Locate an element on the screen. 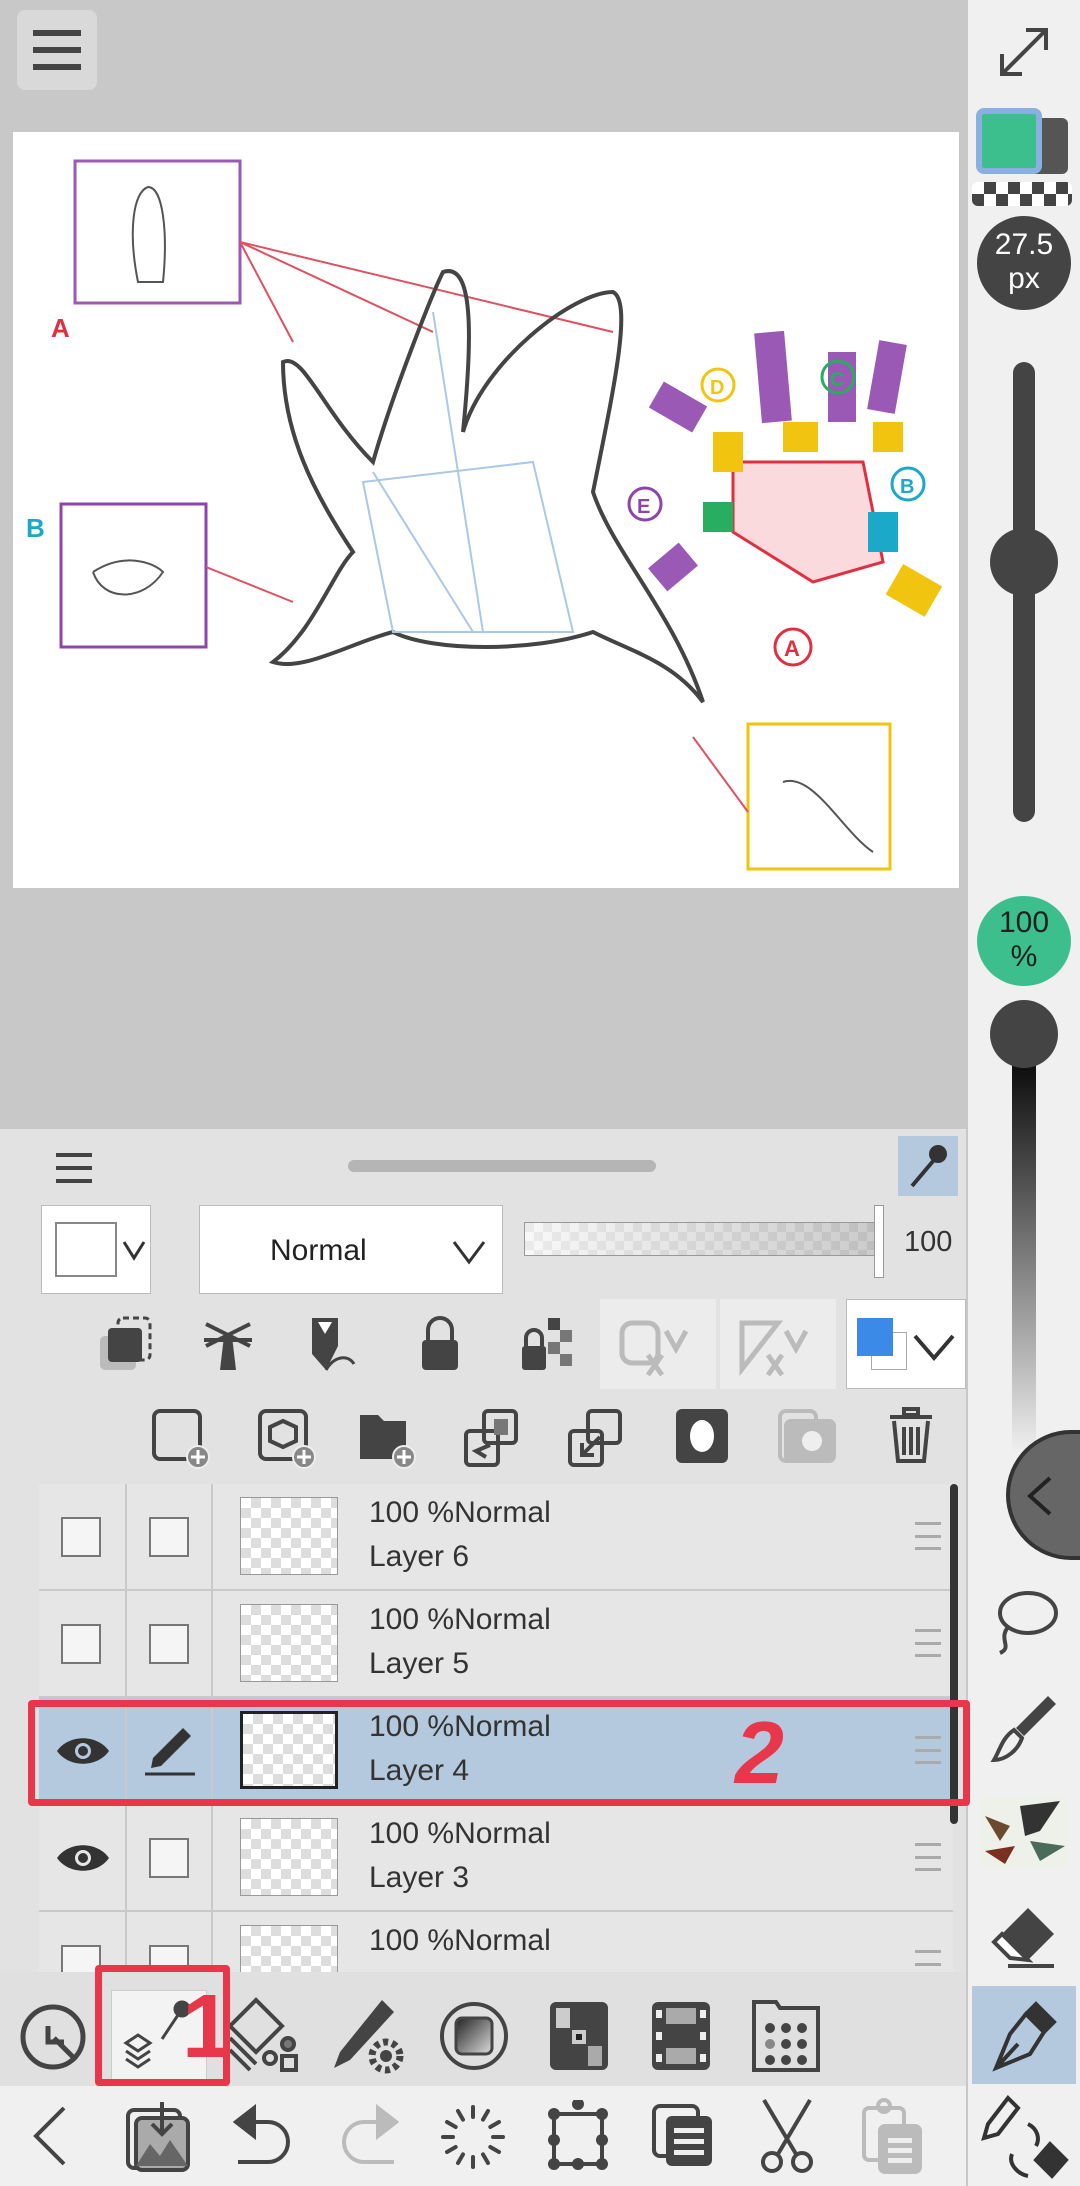 The height and width of the screenshot is (2186, 1080). copy-icon is located at coordinates (683, 2136).